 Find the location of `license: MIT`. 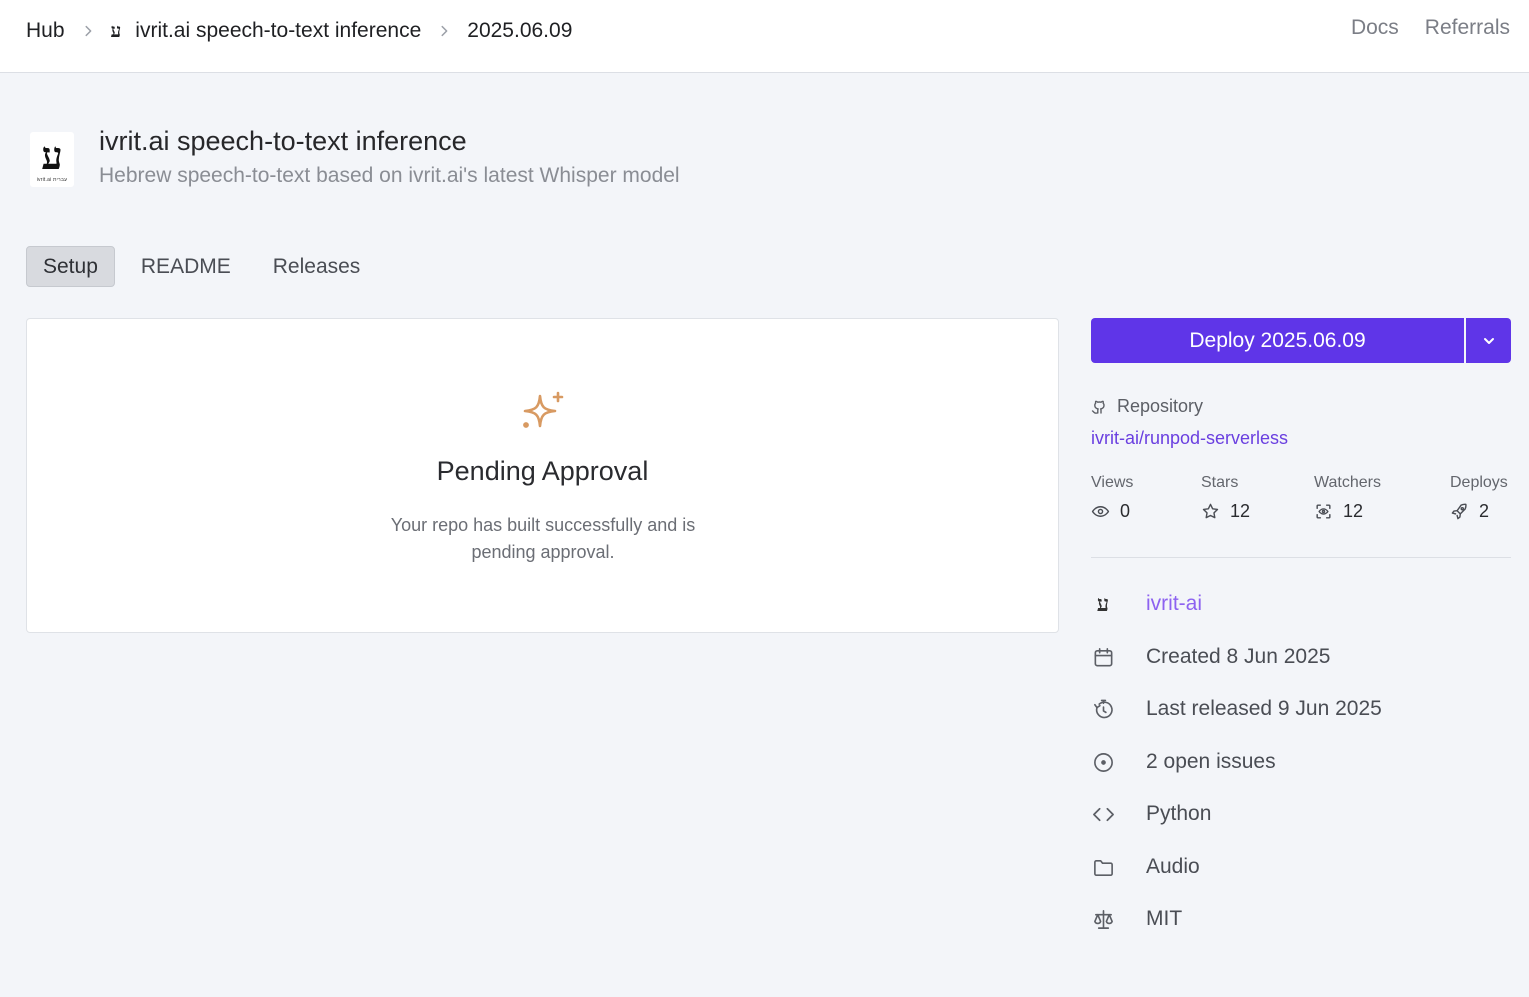

license: MIT is located at coordinates (1164, 918).